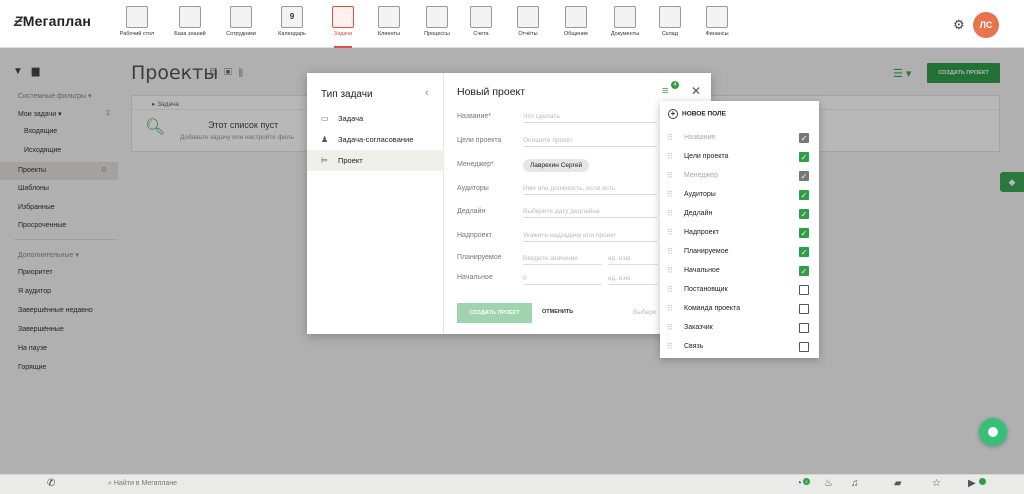  Describe the element at coordinates (698, 213) in the screenshot. I see `field-option-label: Дедлайн` at that location.